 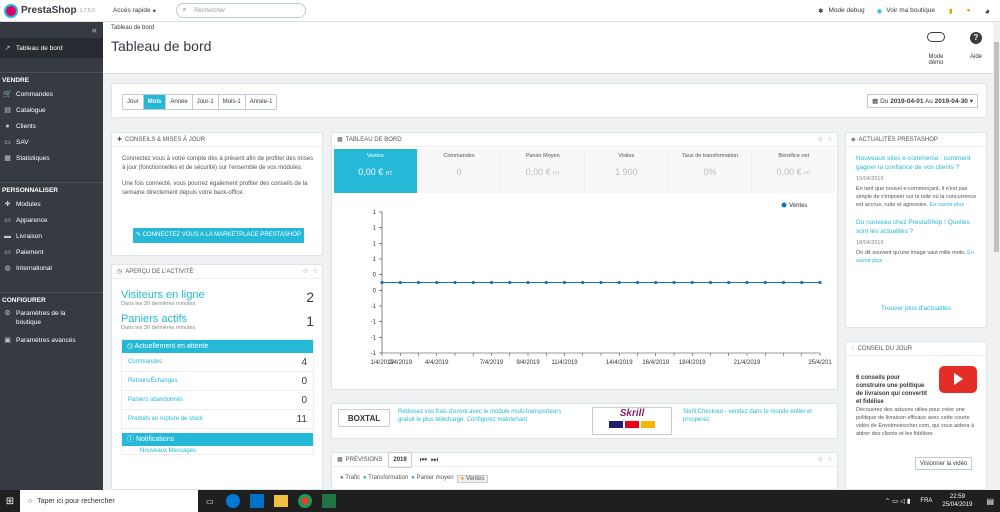 What do you see at coordinates (155, 102) in the screenshot?
I see `period-month: Mois` at bounding box center [155, 102].